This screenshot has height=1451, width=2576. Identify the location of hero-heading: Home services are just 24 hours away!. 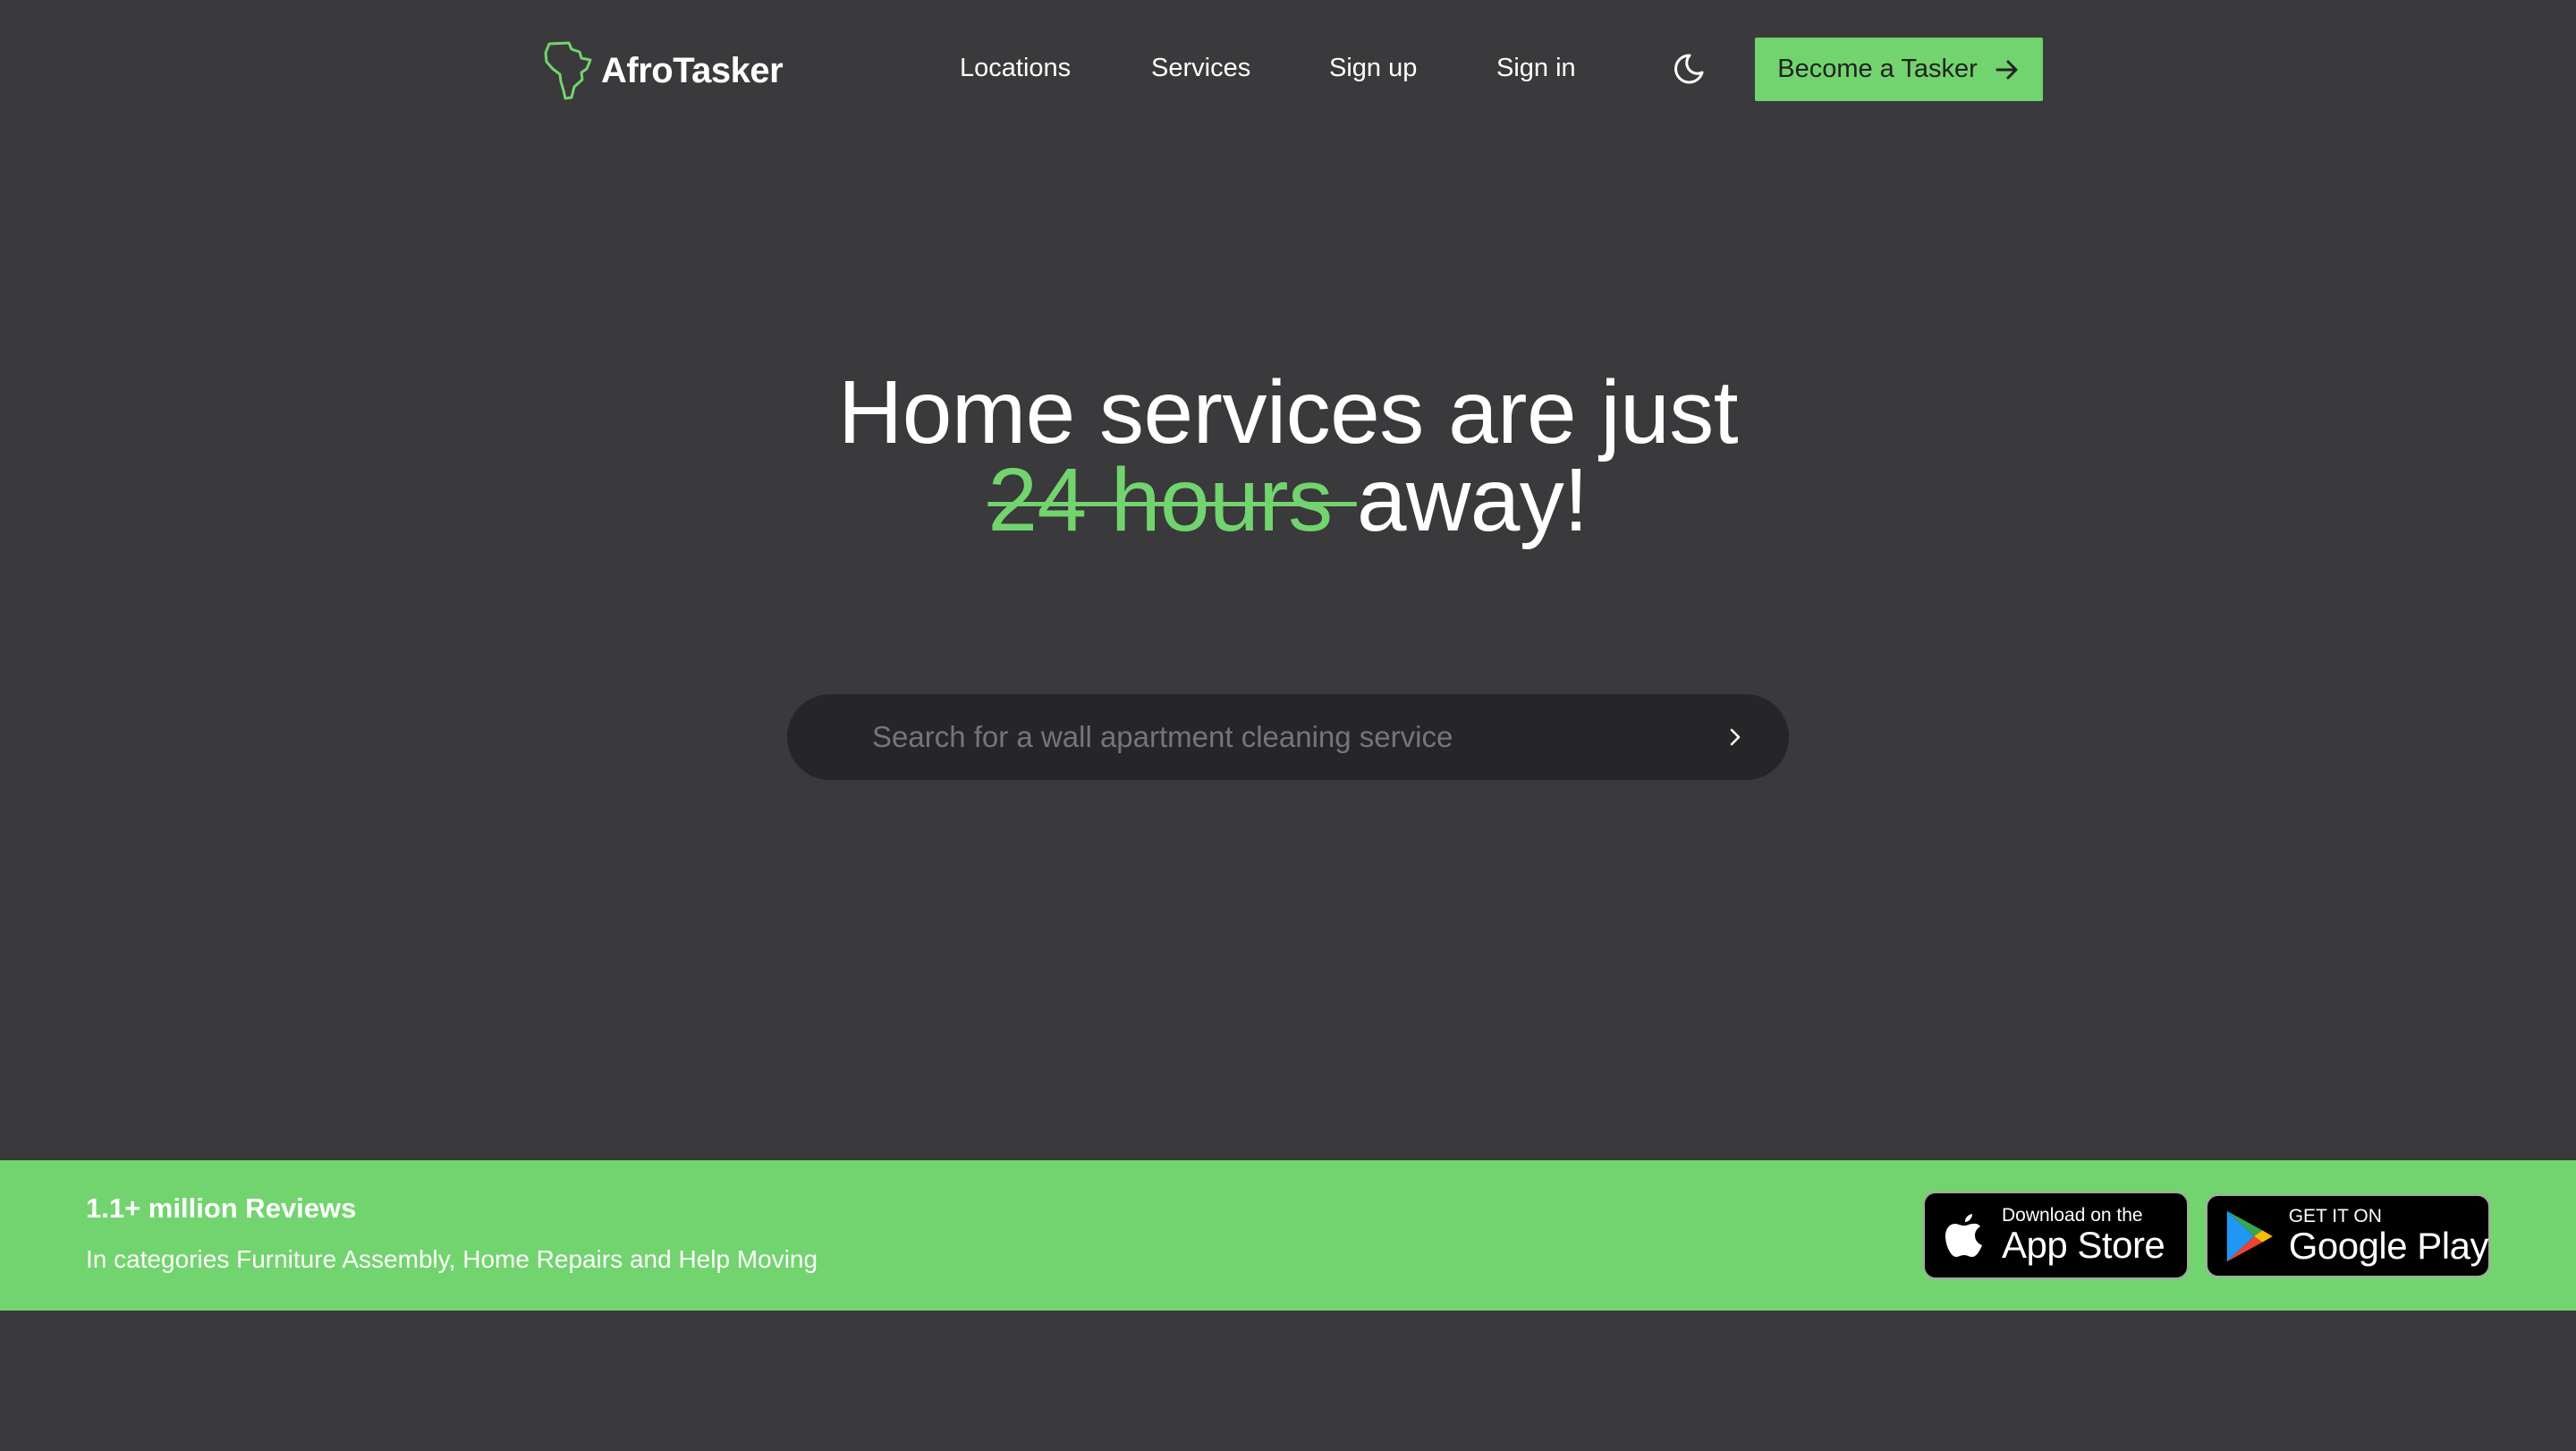
(1288, 456).